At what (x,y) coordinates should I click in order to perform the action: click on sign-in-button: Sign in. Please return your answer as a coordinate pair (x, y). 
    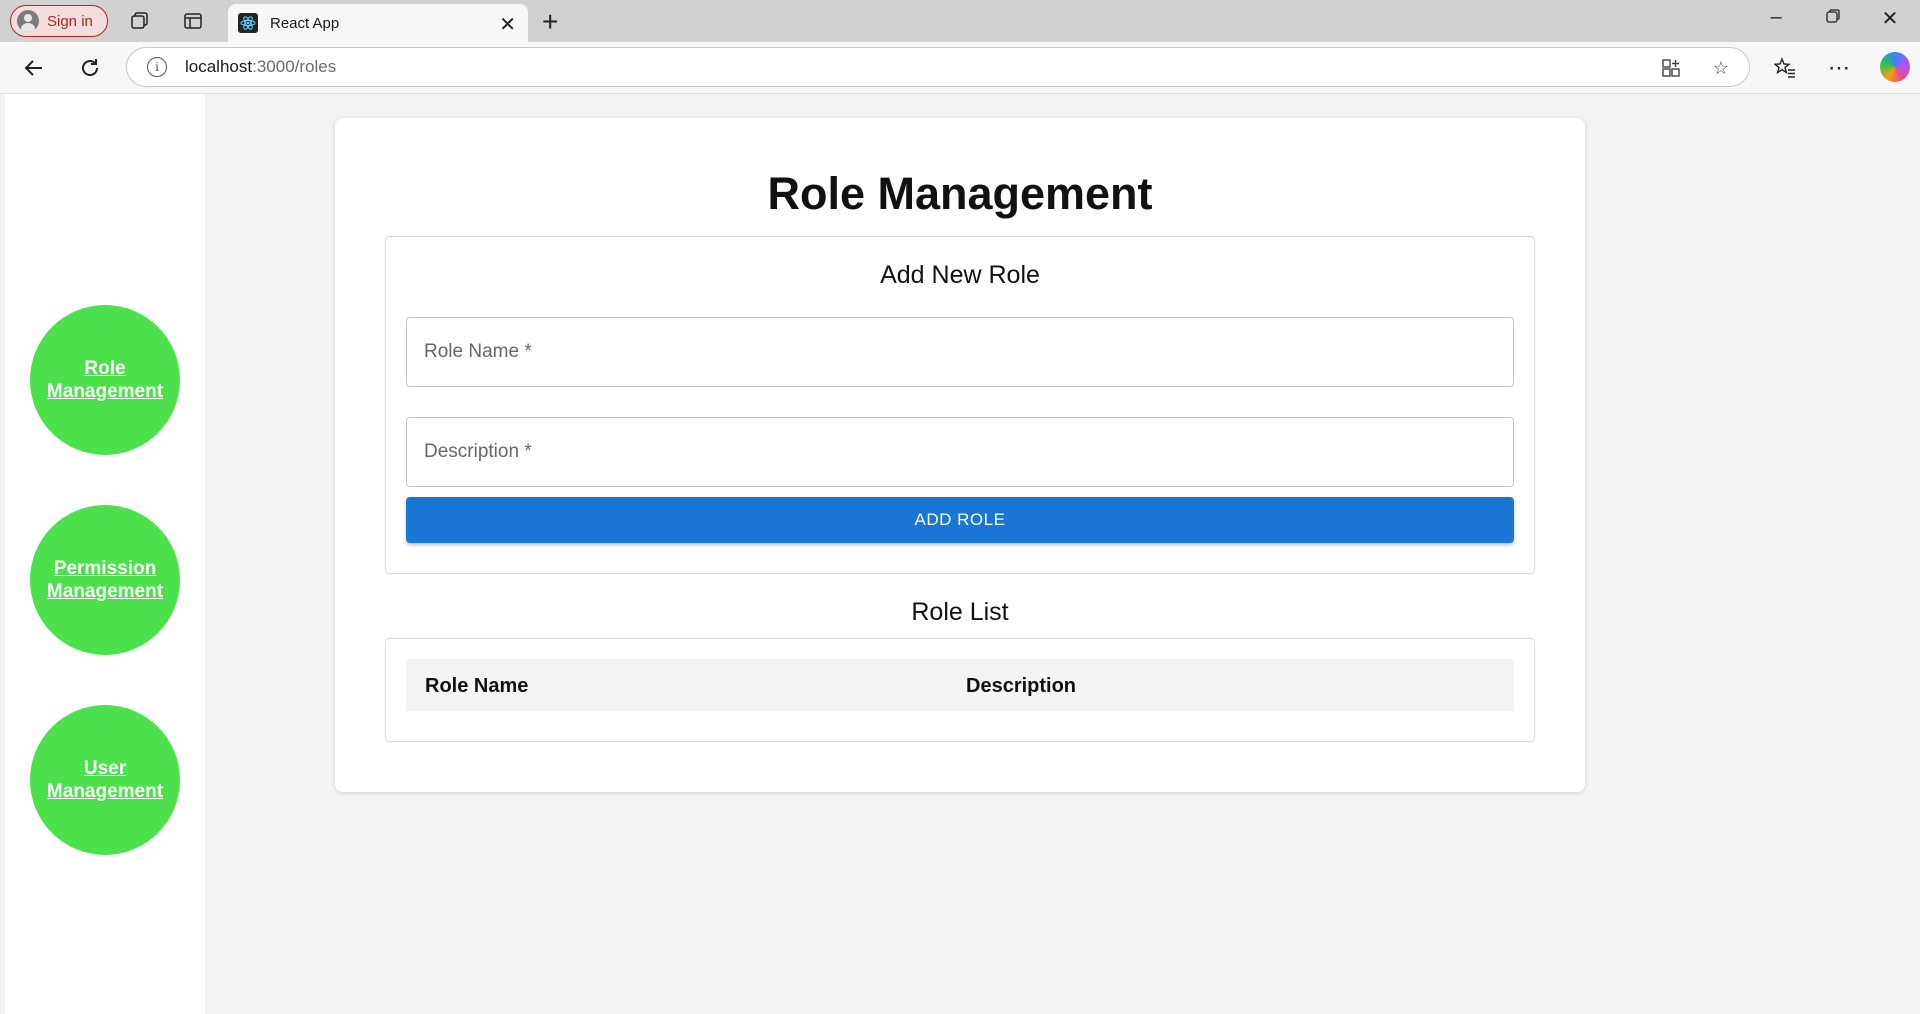
    Looking at the image, I should click on (59, 21).